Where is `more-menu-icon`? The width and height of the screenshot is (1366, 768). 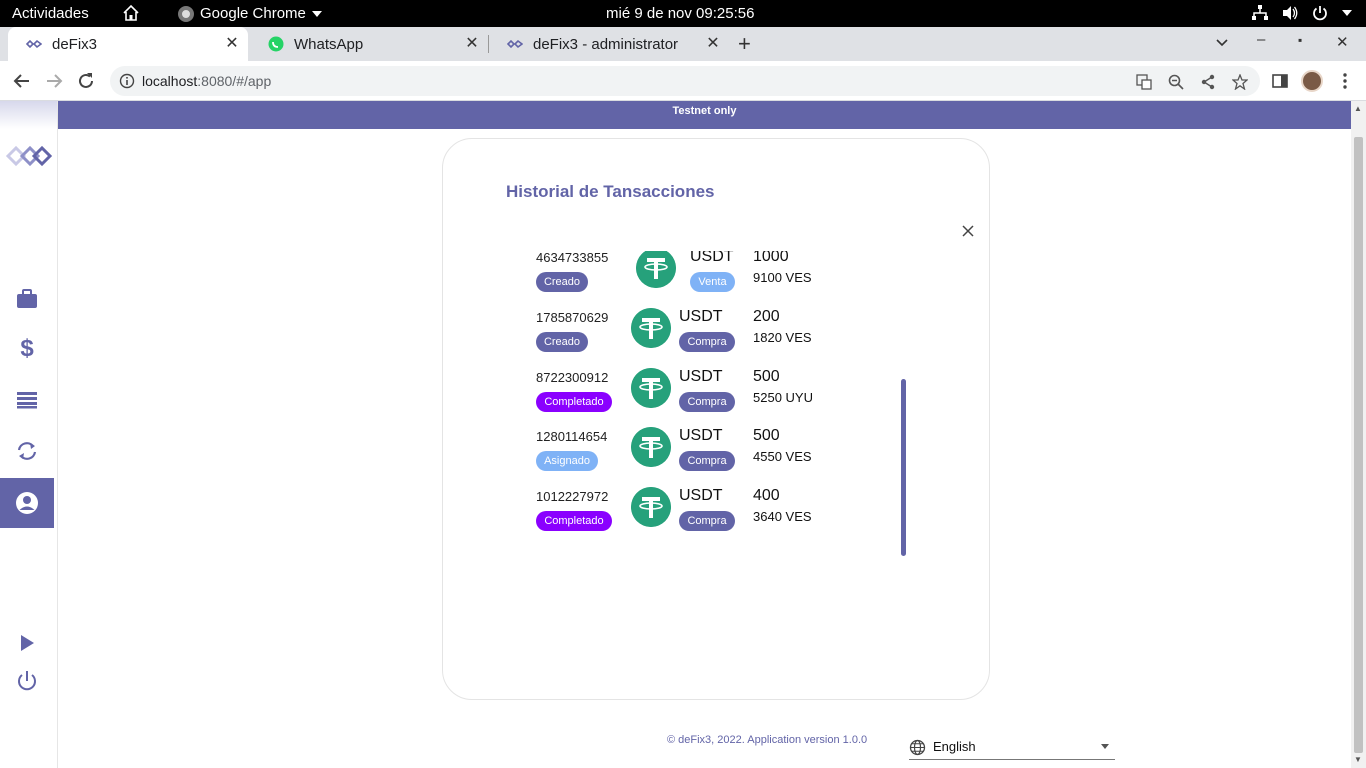
more-menu-icon is located at coordinates (1345, 81).